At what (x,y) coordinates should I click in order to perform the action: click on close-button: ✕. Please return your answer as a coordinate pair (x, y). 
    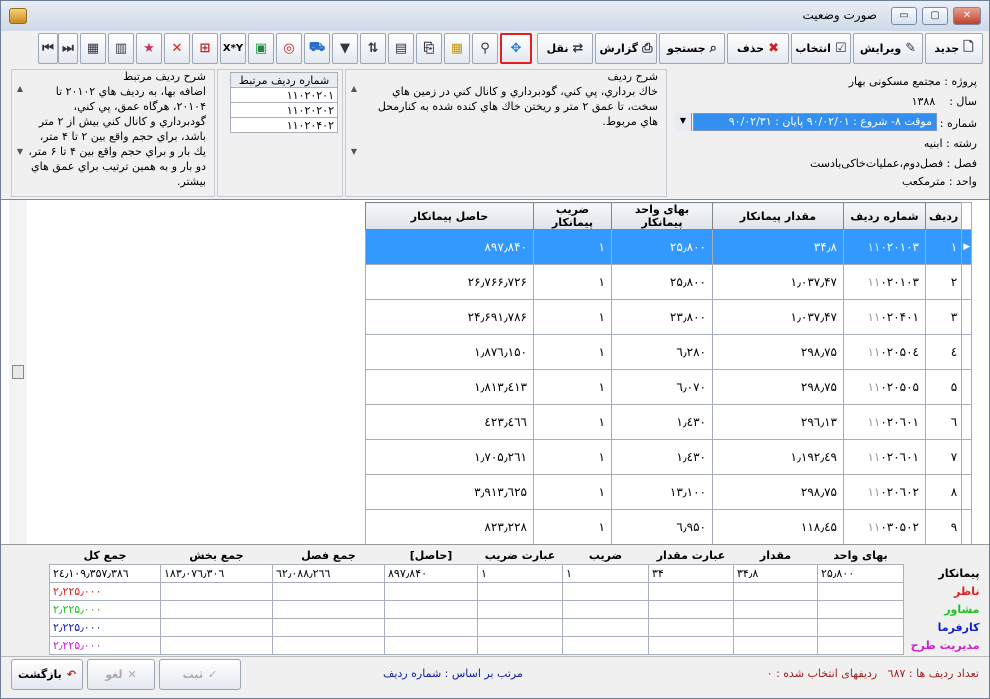
    Looking at the image, I should click on (967, 16).